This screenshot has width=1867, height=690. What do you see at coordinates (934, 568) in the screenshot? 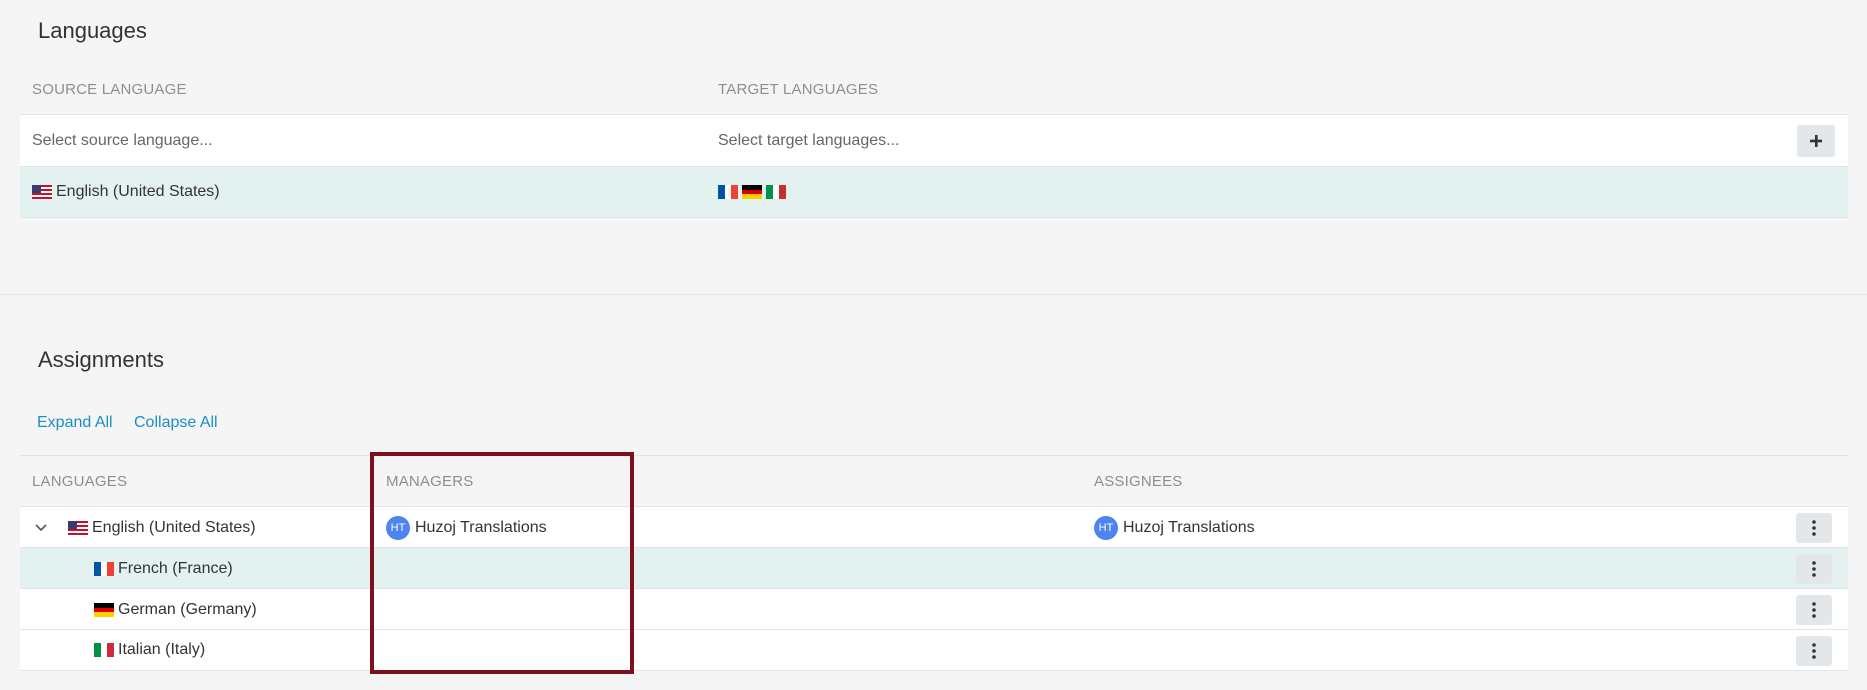
I see `table-row: French (France)` at bounding box center [934, 568].